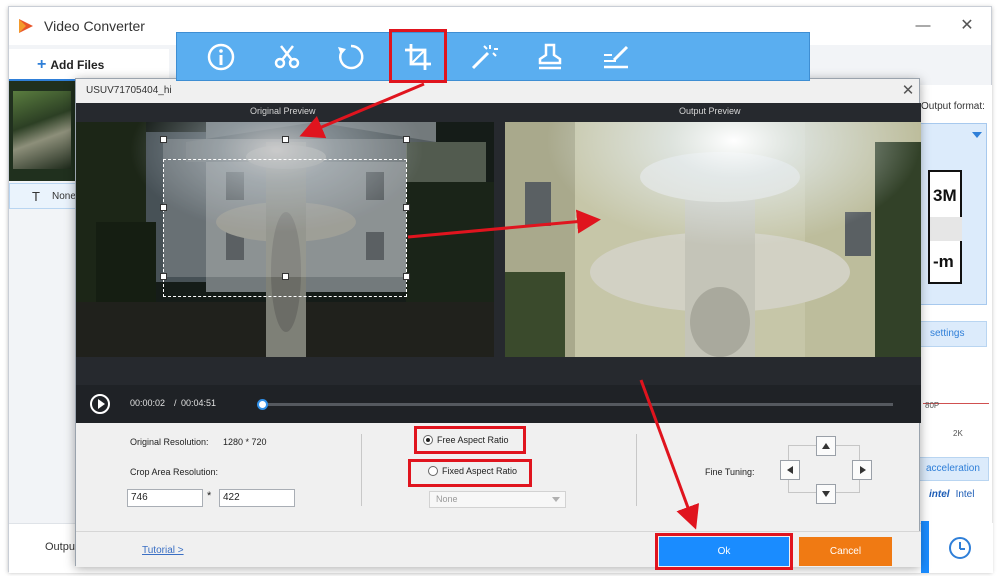 The height and width of the screenshot is (576, 1000). What do you see at coordinates (406, 276) in the screenshot?
I see `crop-handle-bottom-right` at bounding box center [406, 276].